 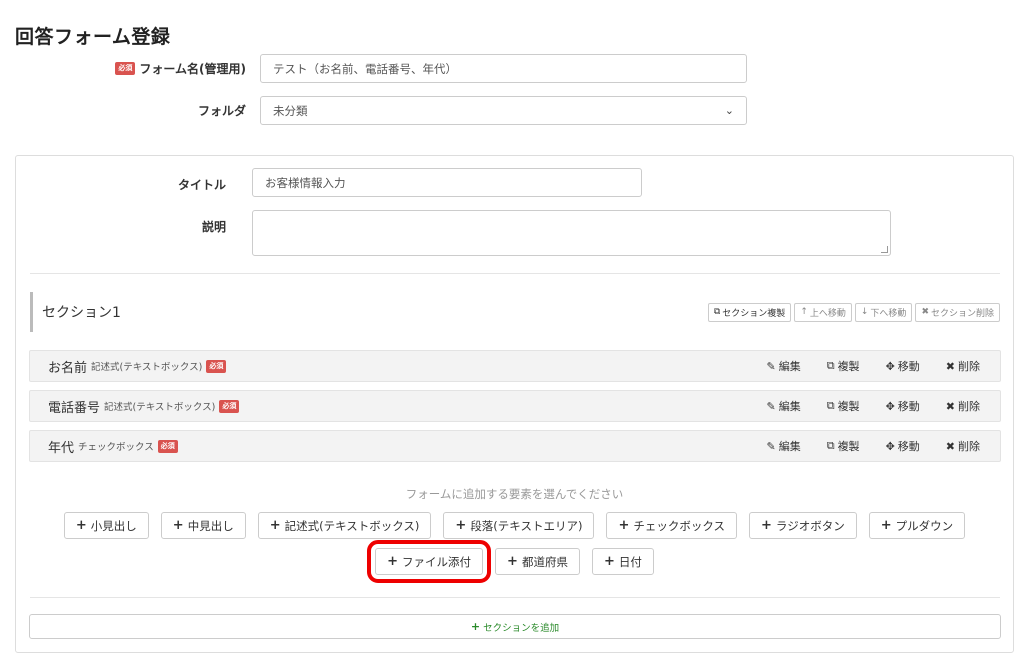 I want to click on add-element-row-2: + ファイル添付 + 都道府県 + 日付, so click(x=514, y=561).